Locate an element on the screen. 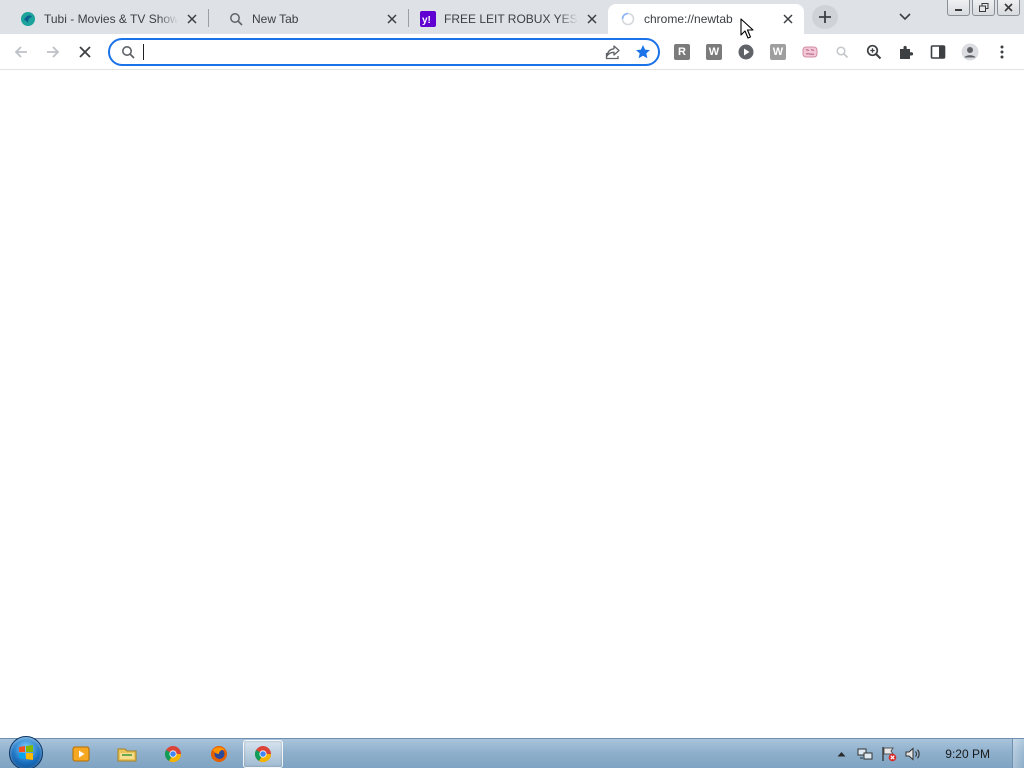 The height and width of the screenshot is (768, 1024). taskbar-chrome is located at coordinates (173, 754).